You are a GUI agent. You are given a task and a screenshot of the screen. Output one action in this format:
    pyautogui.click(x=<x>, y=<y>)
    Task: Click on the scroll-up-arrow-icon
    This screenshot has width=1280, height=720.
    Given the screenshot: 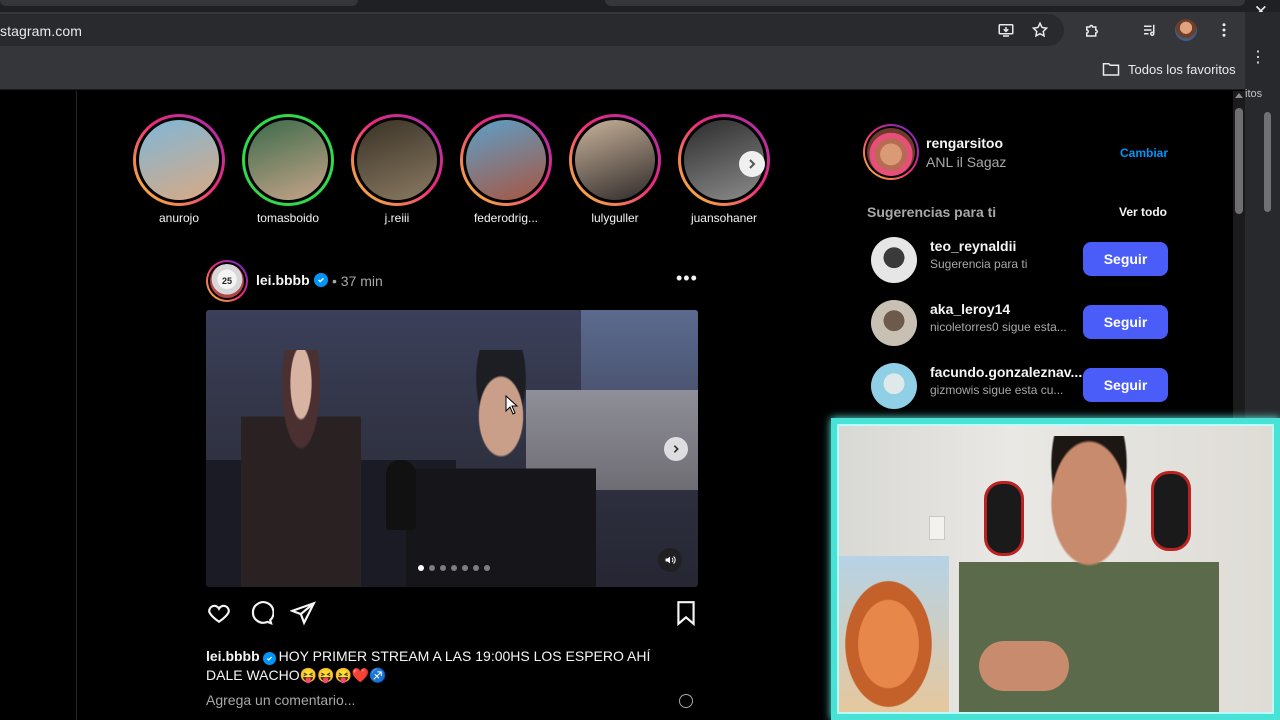 What is the action you would take?
    pyautogui.click(x=1239, y=95)
    